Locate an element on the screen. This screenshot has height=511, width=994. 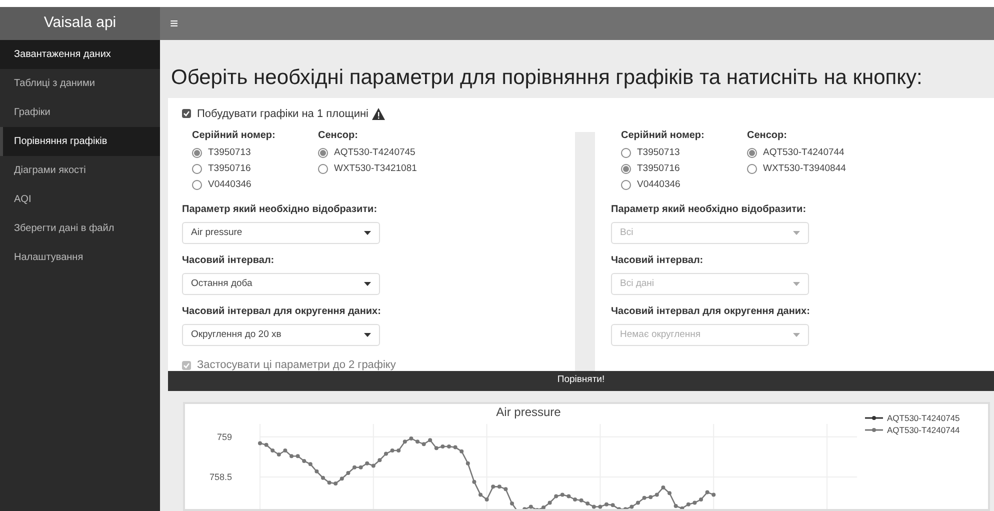
warning-icon is located at coordinates (379, 114).